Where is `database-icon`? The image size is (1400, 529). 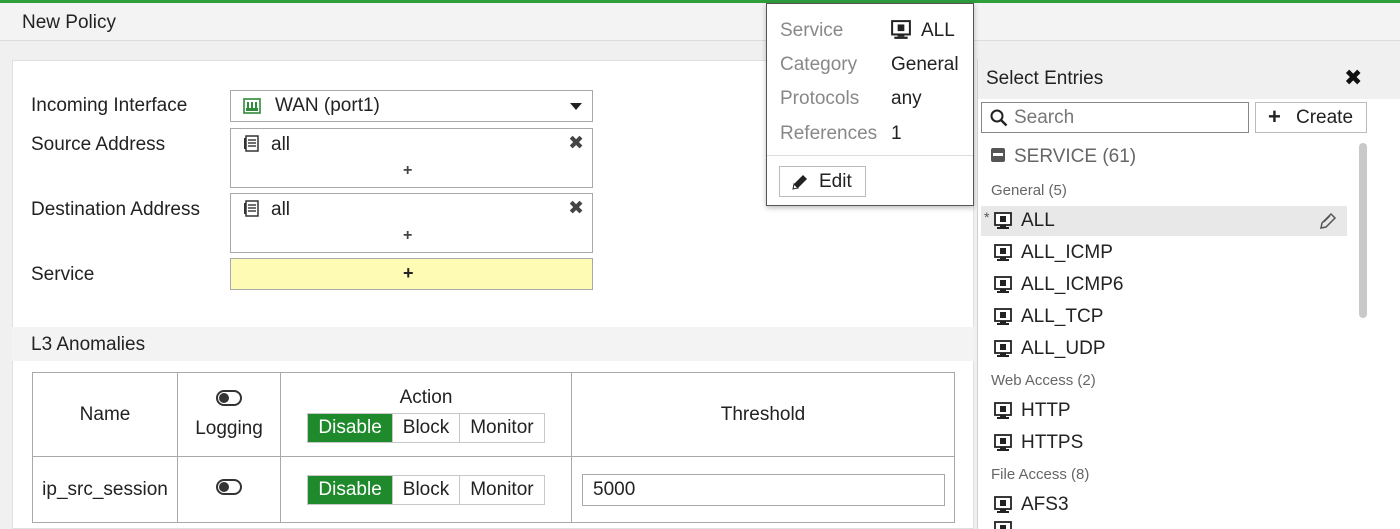
database-icon is located at coordinates (998, 155).